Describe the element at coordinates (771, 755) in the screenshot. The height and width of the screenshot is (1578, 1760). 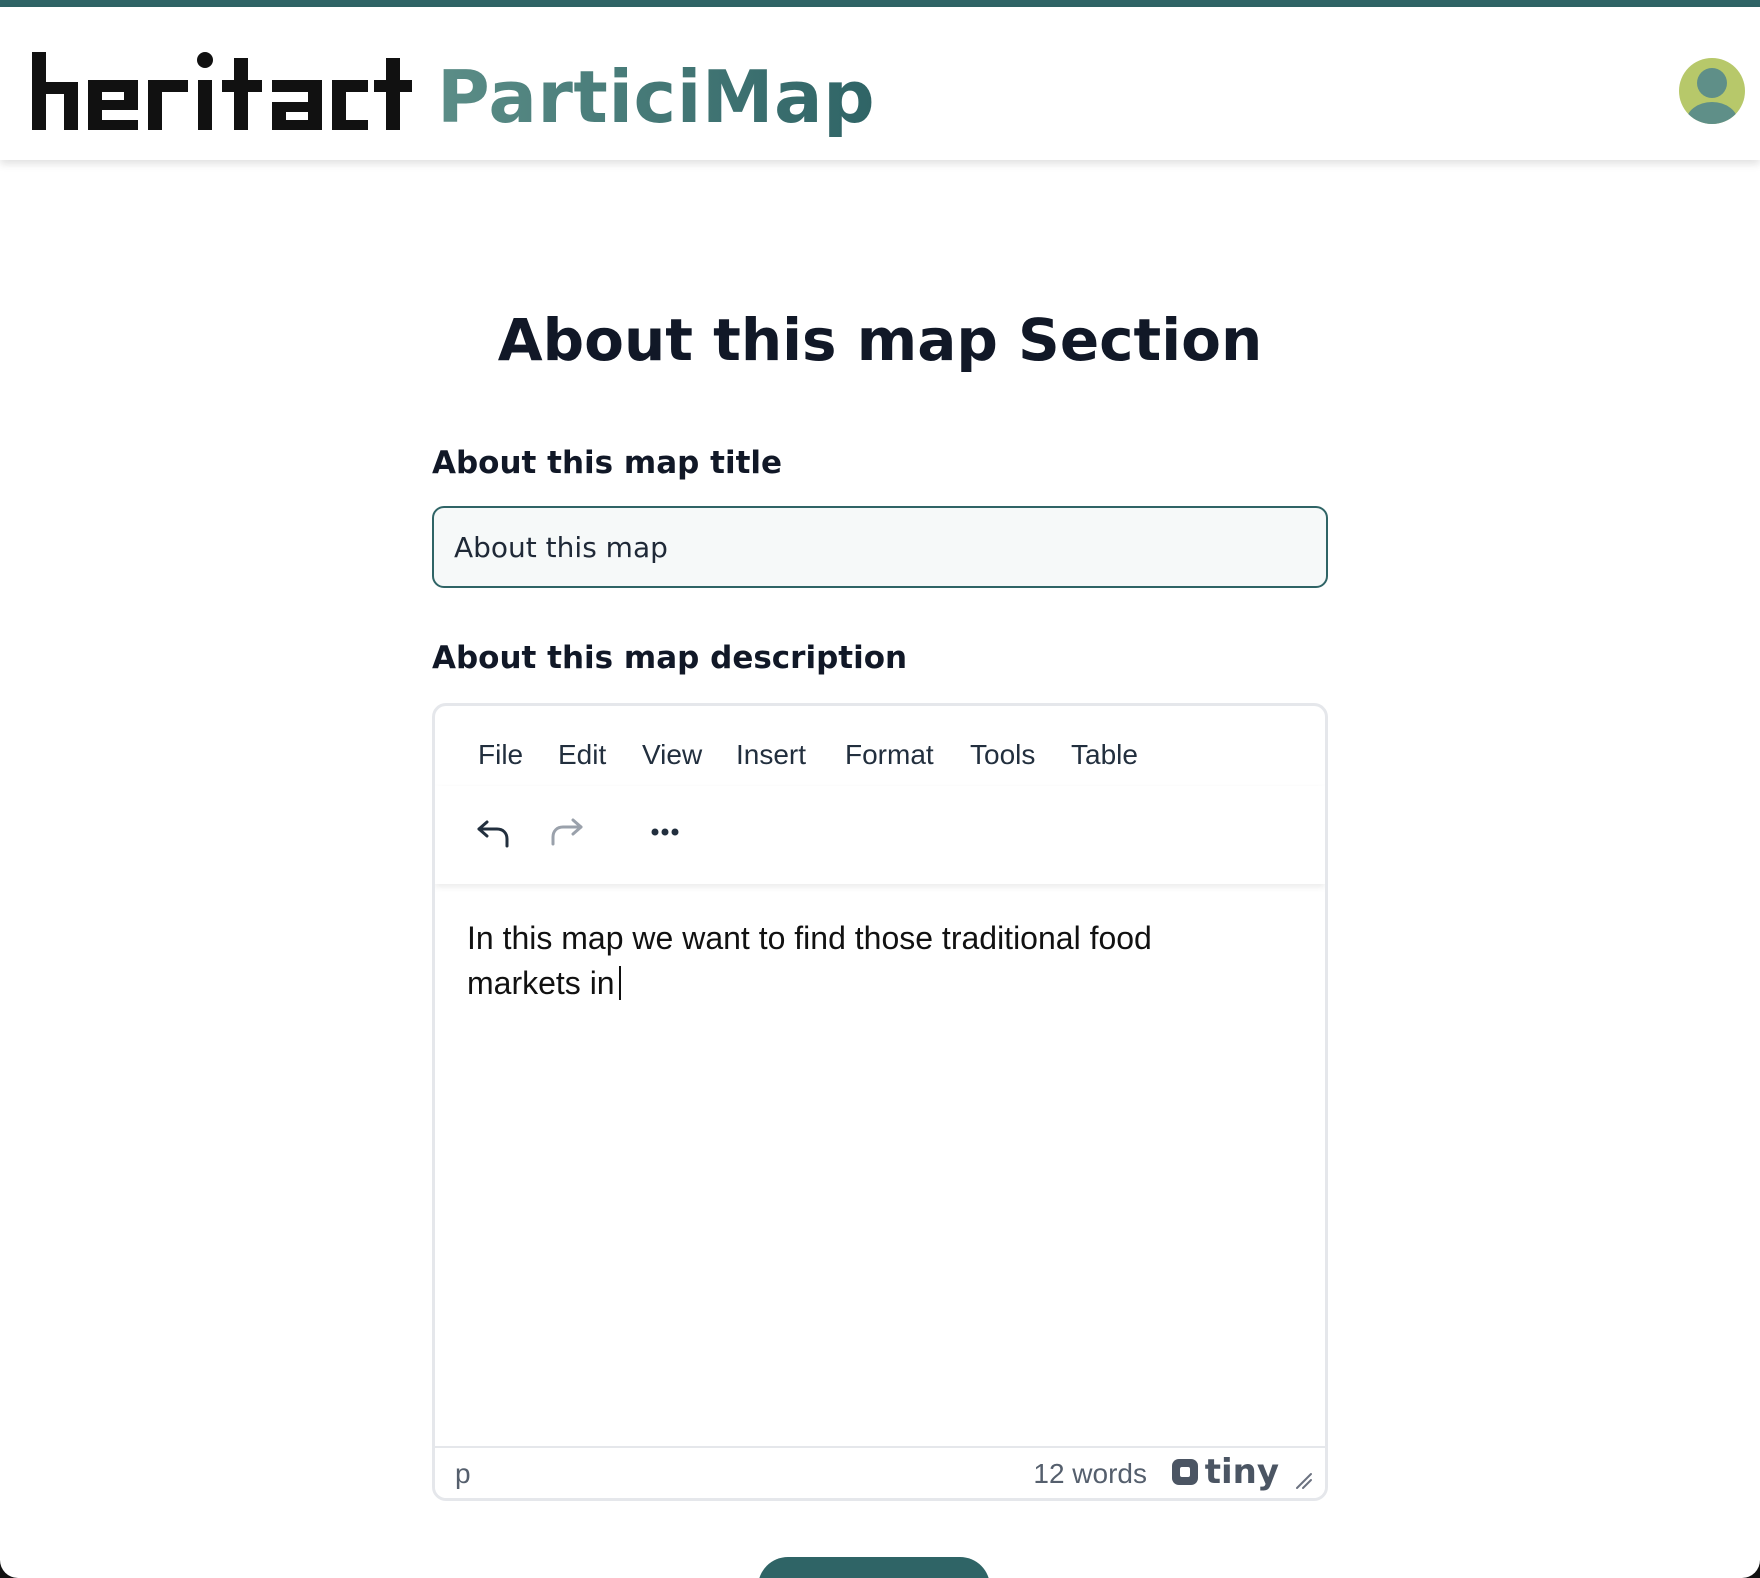
I see `menu-insert: Insert` at that location.